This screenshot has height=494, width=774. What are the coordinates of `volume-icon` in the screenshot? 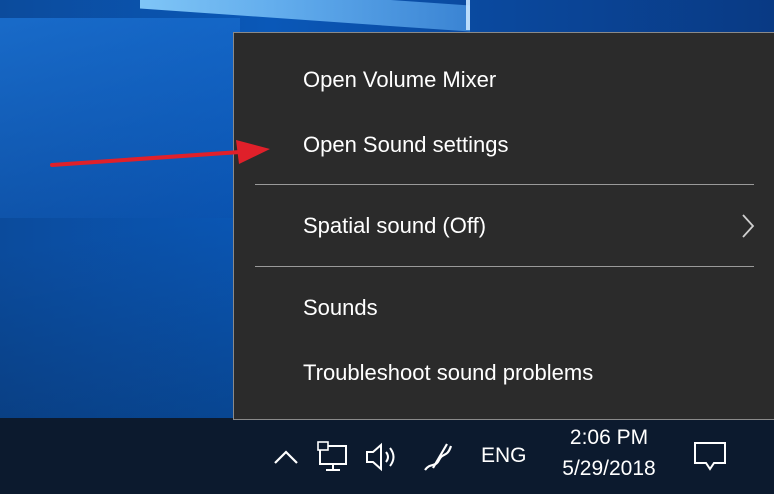 It's located at (380, 457).